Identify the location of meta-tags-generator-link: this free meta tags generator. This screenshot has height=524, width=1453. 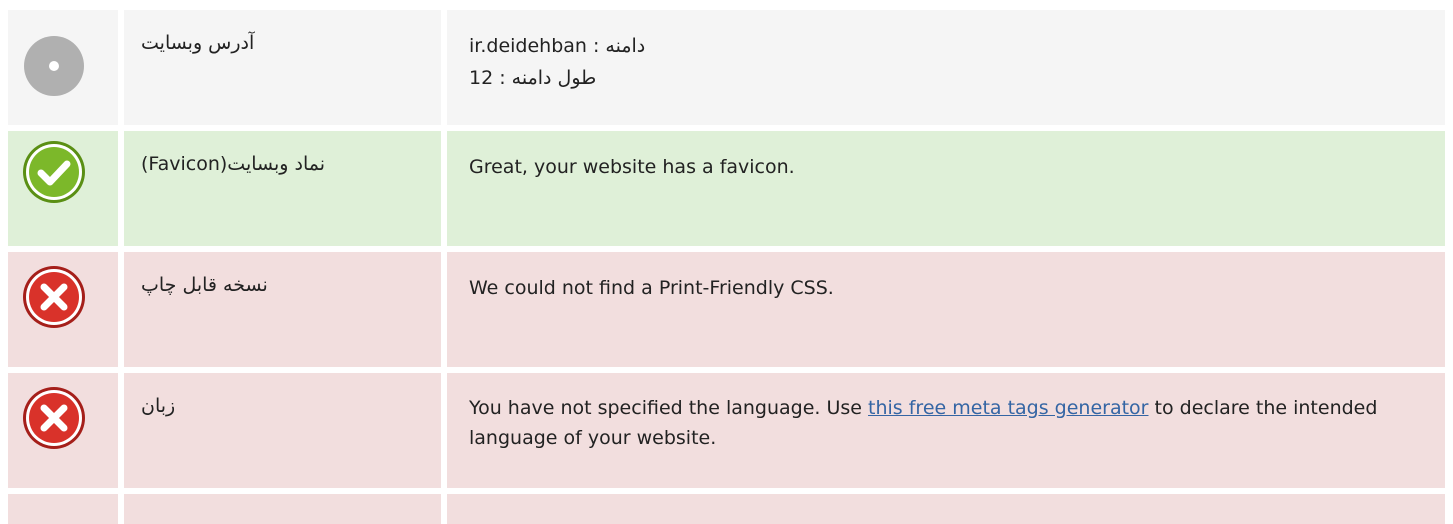
(1008, 408).